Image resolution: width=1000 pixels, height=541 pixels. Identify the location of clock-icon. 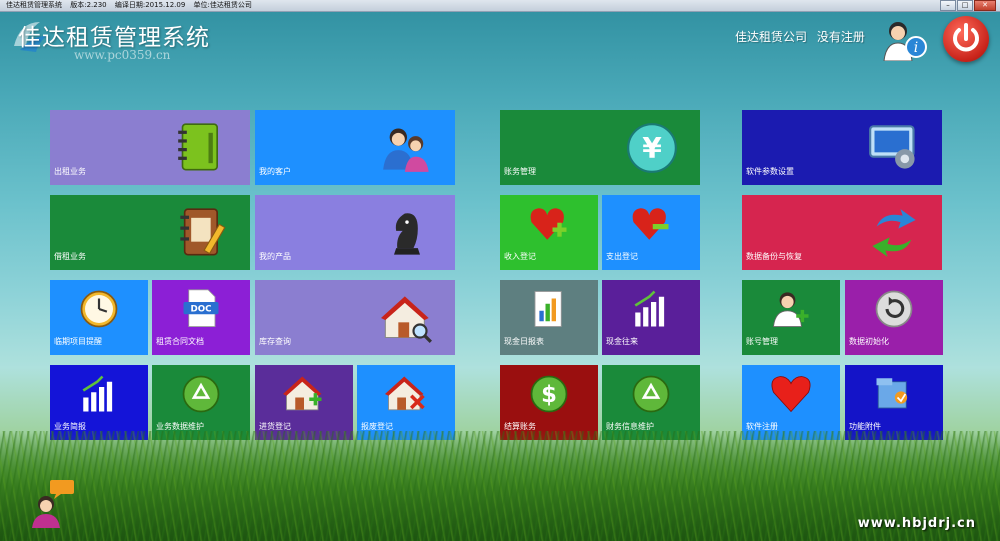
(99, 309).